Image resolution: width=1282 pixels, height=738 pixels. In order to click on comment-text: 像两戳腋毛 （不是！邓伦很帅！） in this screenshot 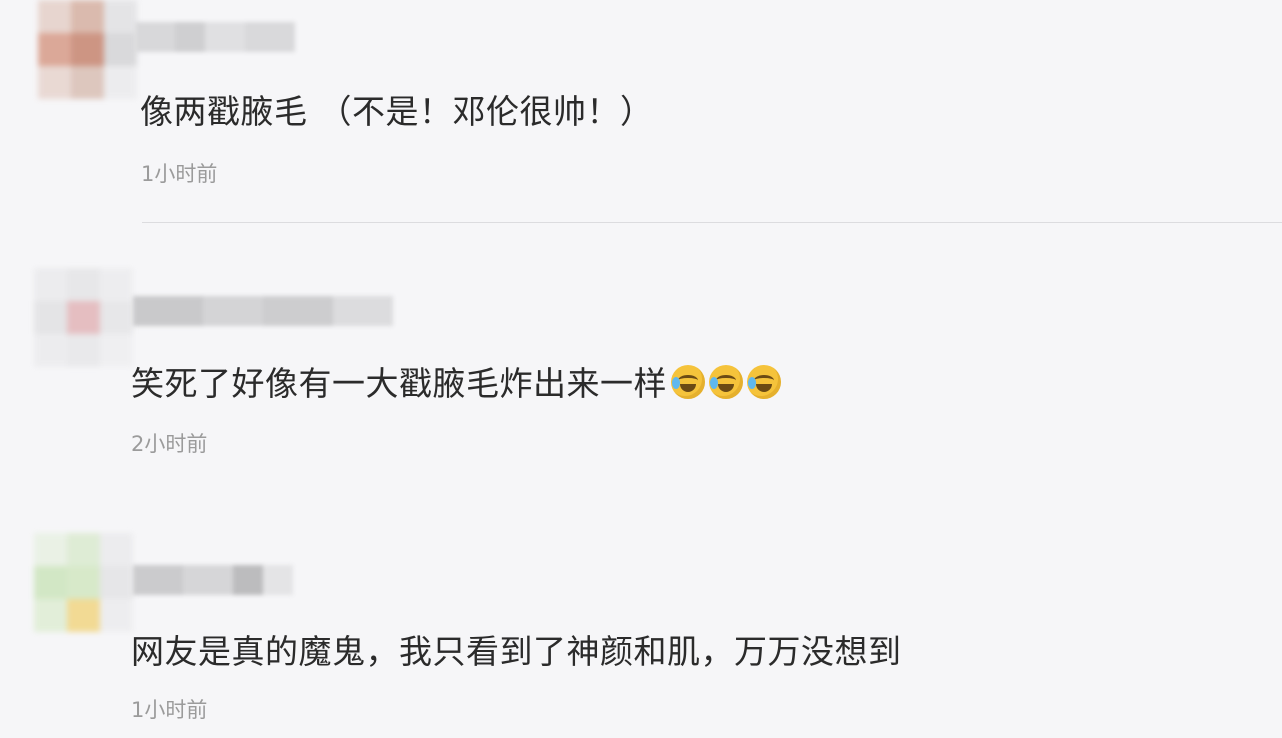, I will do `click(397, 111)`.